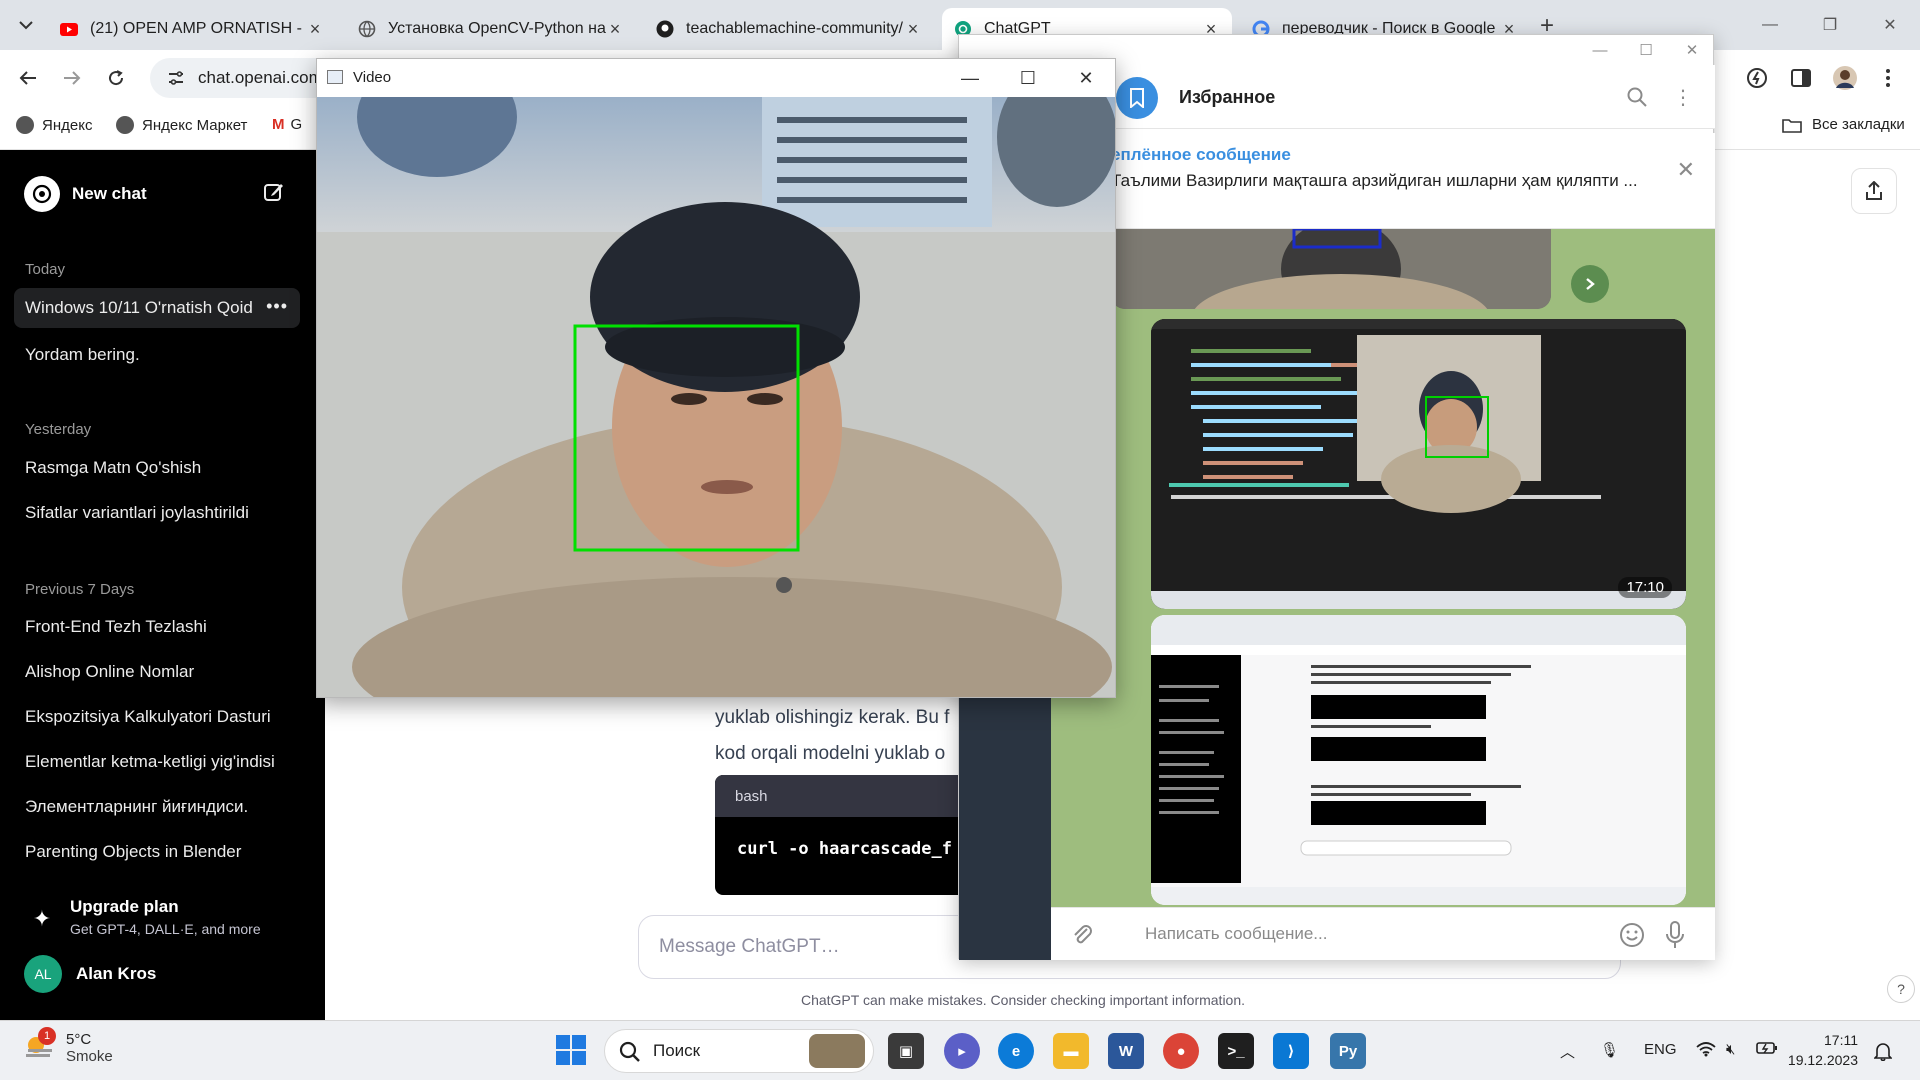 The width and height of the screenshot is (1920, 1080). Describe the element at coordinates (42, 918) in the screenshot. I see `sparkle-icon: ✦` at that location.